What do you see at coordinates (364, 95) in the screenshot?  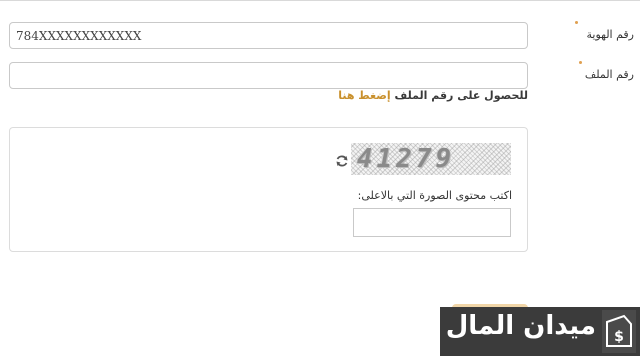 I see `click-here-link: إضغط هنا` at bounding box center [364, 95].